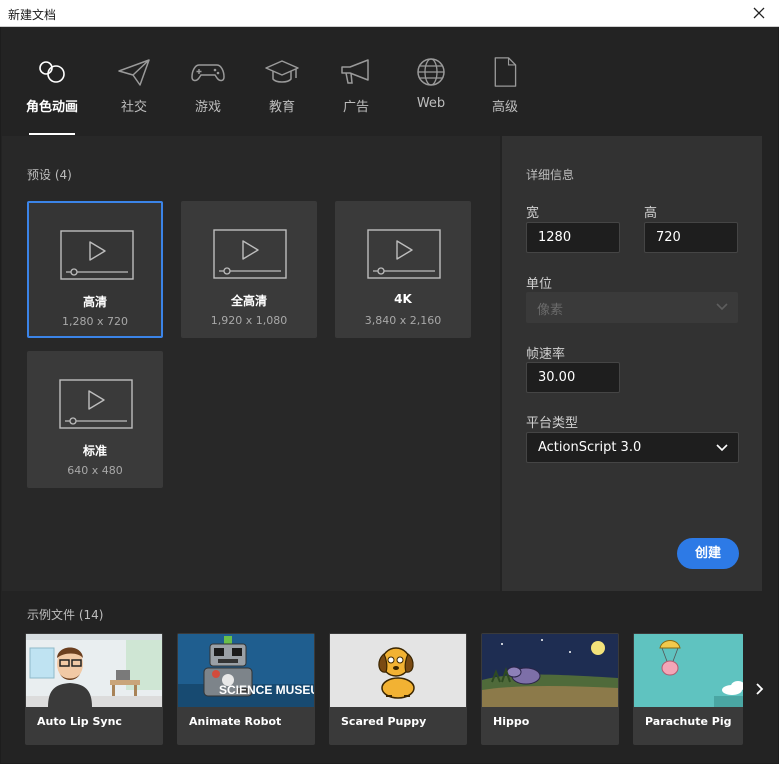 The image size is (779, 764). Describe the element at coordinates (533, 213) in the screenshot. I see `width-label: 宽` at that location.